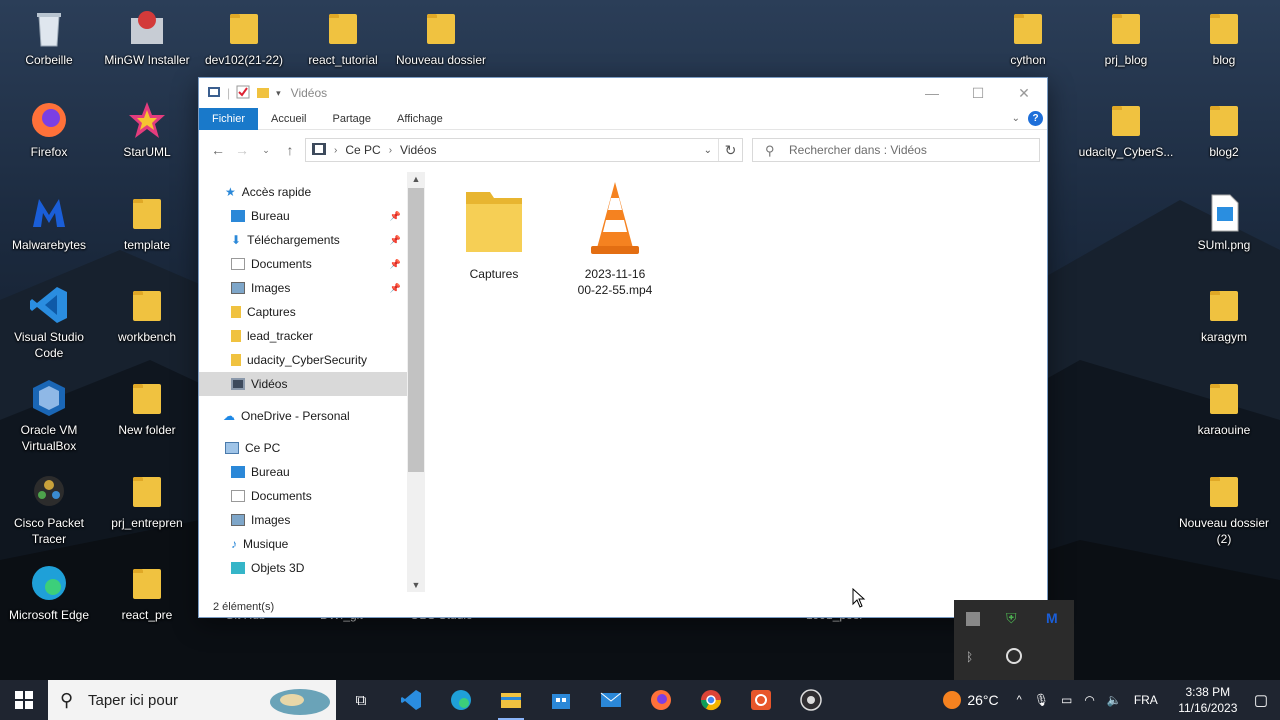 This screenshot has width=1280, height=720. Describe the element at coordinates (303, 240) in the screenshot. I see `nav-telechargements: ⬇ Téléchargements 📌` at that location.